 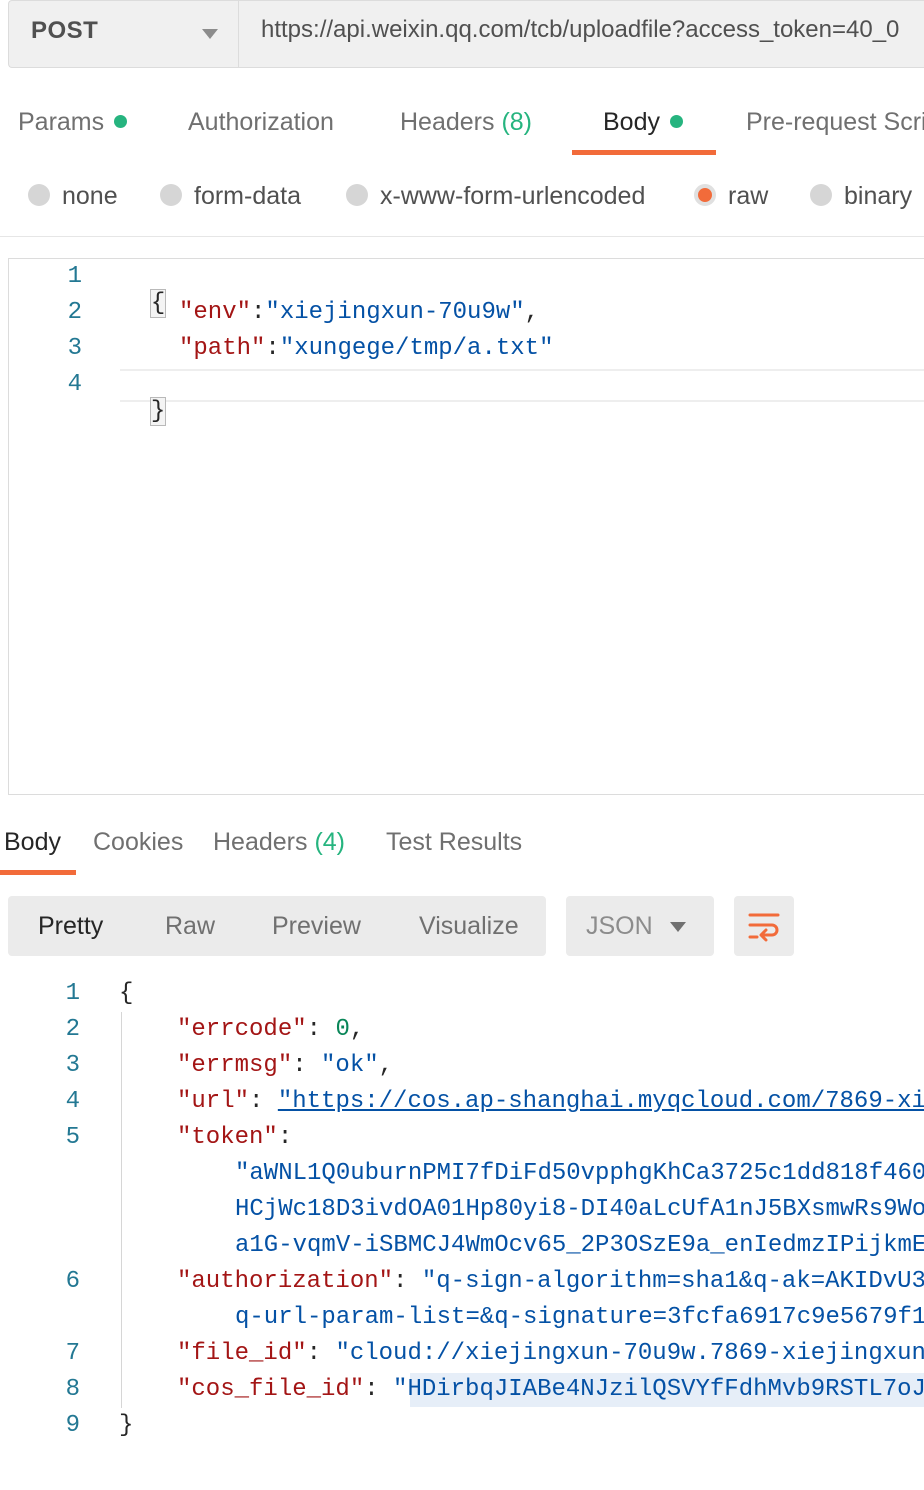 I want to click on line-number: 8, so click(x=72, y=1389).